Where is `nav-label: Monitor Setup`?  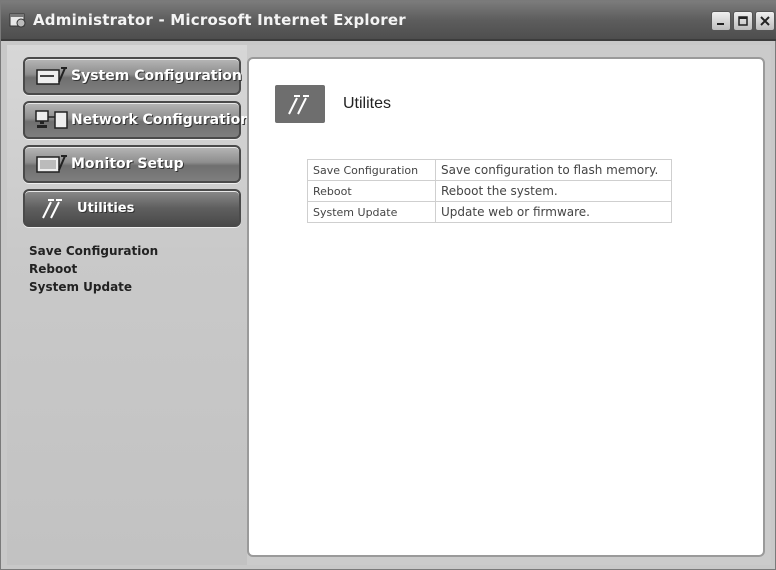
nav-label: Monitor Setup is located at coordinates (127, 164).